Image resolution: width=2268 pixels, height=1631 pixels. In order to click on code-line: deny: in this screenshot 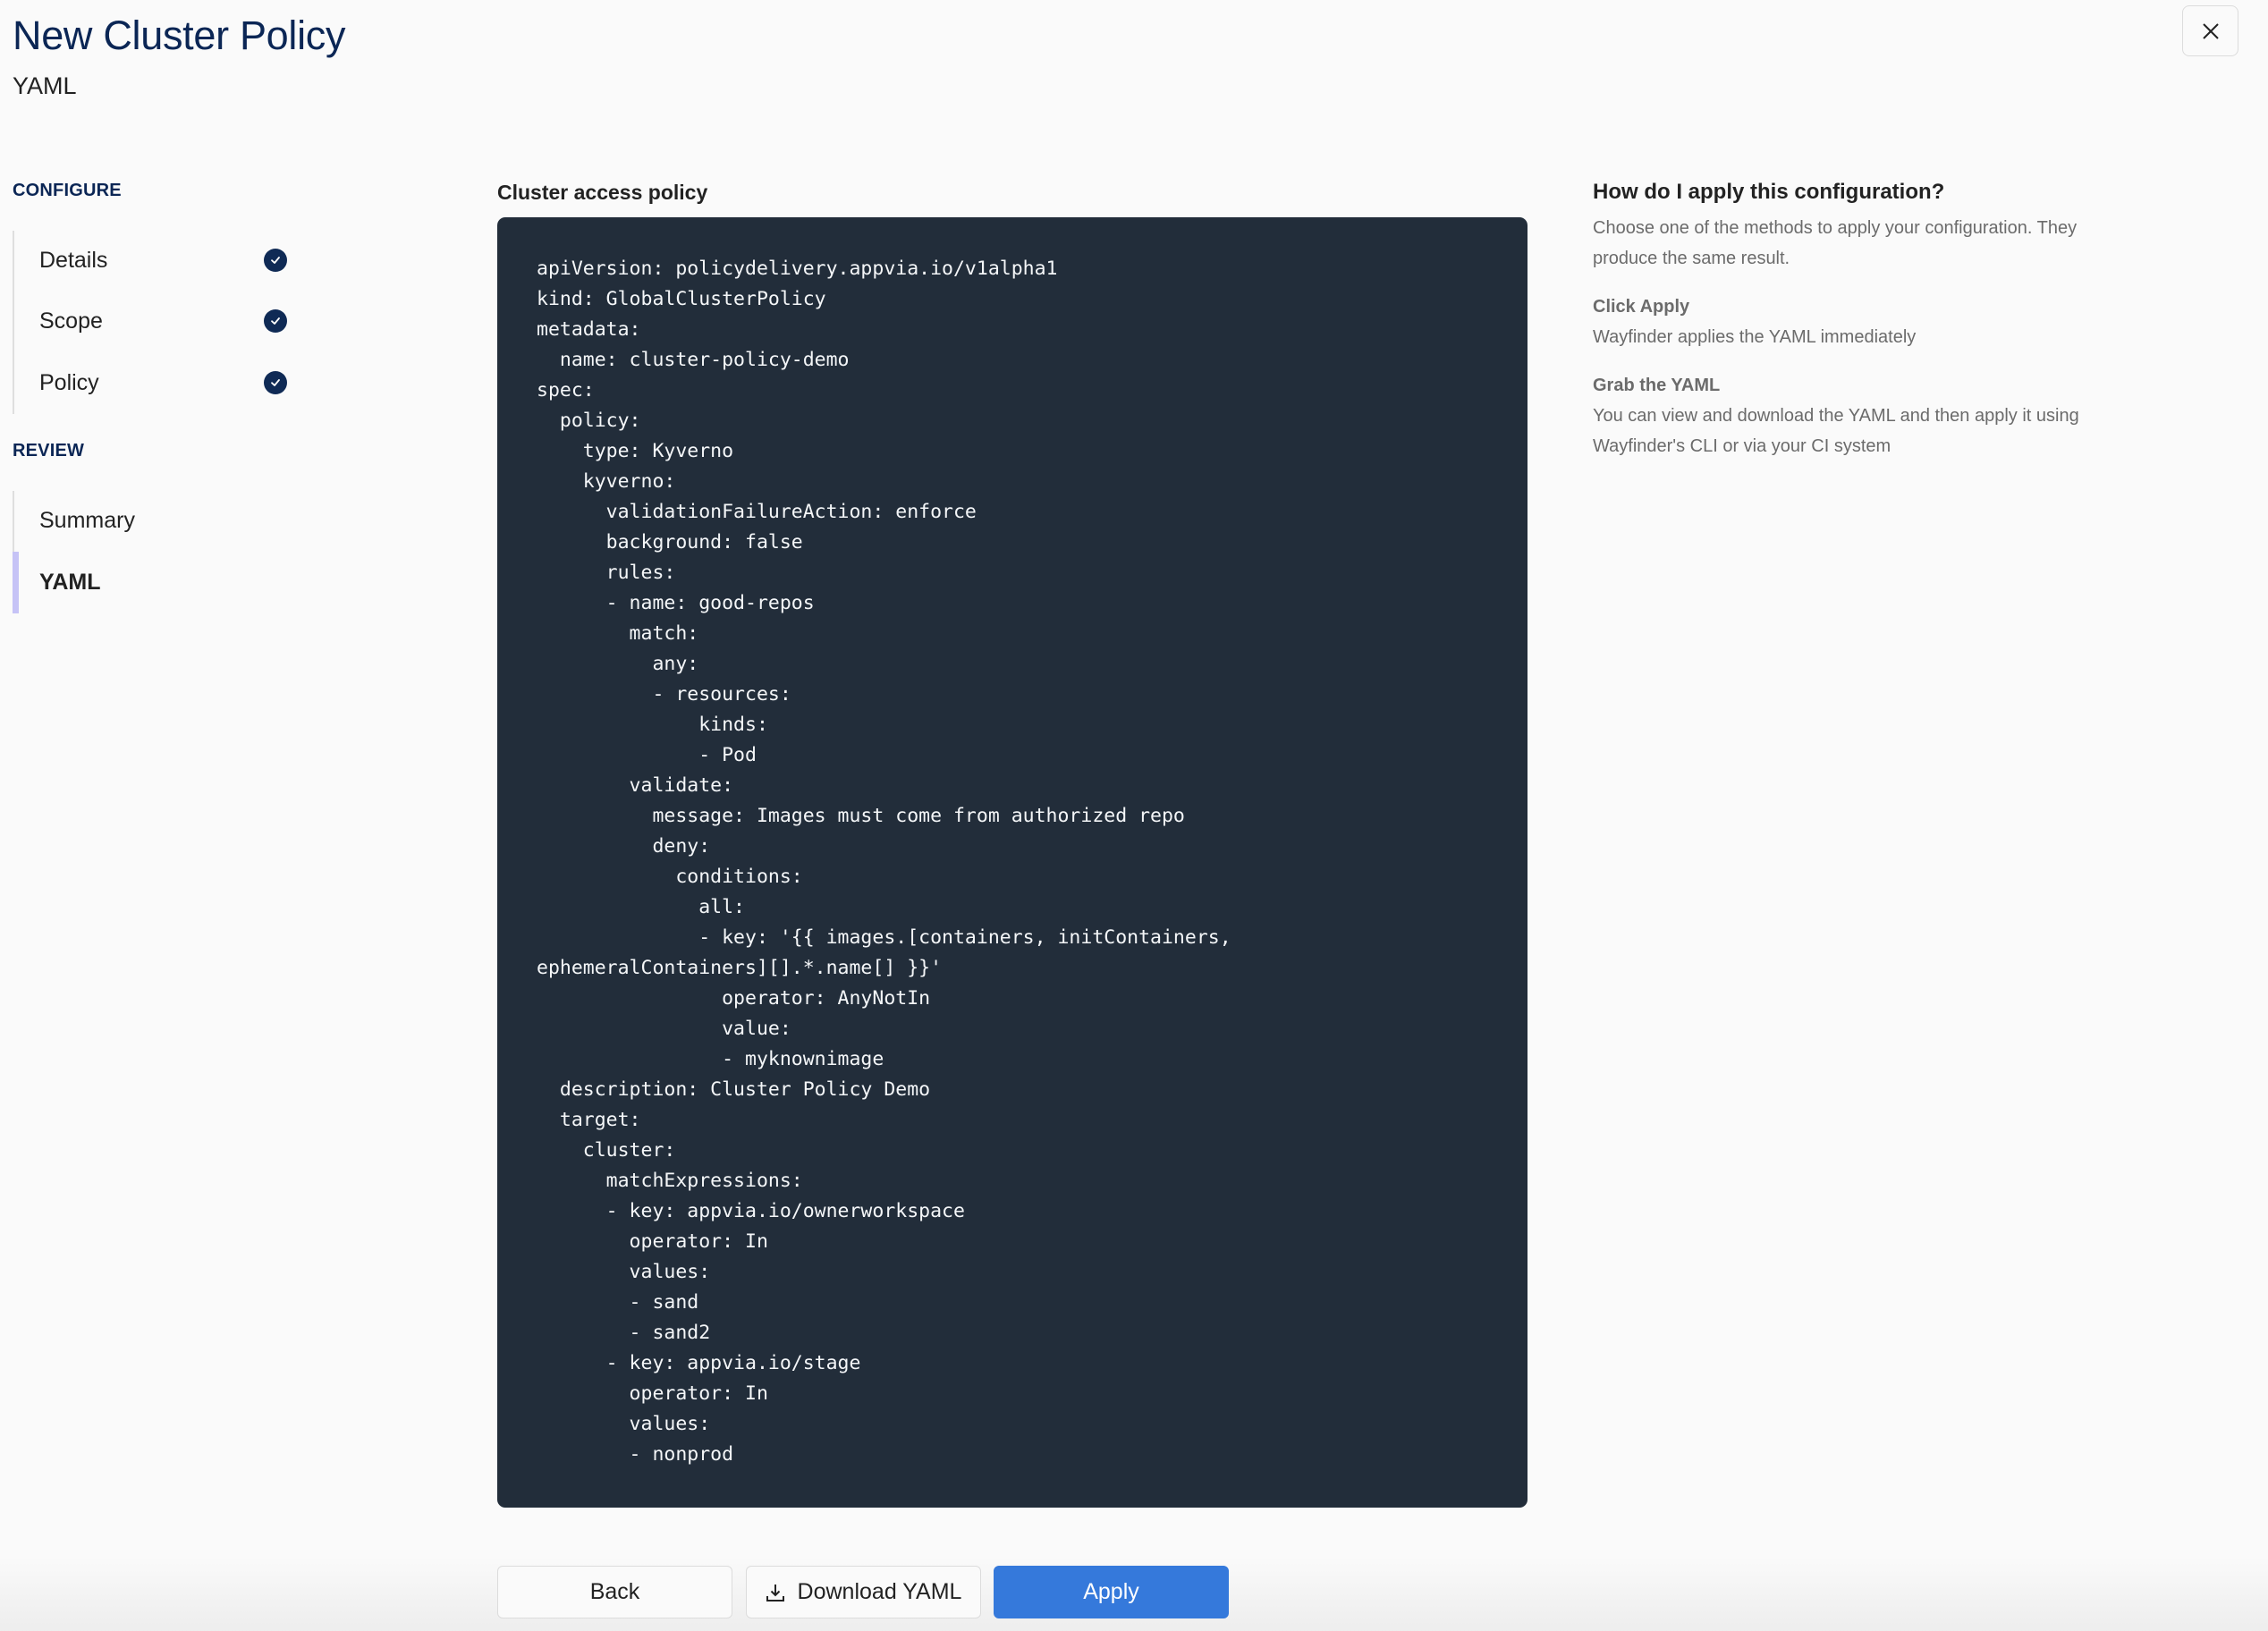, I will do `click(624, 846)`.